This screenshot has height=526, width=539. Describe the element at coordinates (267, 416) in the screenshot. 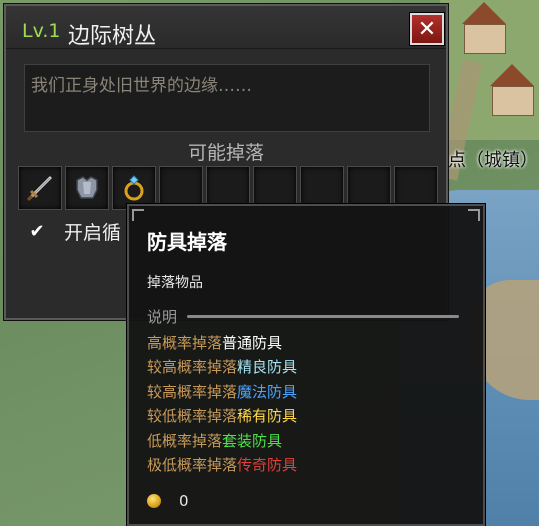

I see `drop-rate-item: 稀有防具` at that location.